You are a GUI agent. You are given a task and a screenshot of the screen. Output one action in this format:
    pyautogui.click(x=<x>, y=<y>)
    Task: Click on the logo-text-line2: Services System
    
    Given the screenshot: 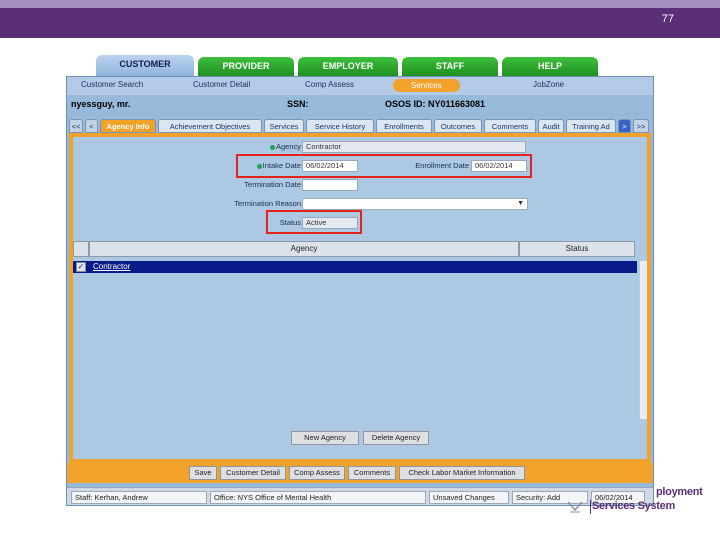 What is the action you would take?
    pyautogui.click(x=633, y=506)
    